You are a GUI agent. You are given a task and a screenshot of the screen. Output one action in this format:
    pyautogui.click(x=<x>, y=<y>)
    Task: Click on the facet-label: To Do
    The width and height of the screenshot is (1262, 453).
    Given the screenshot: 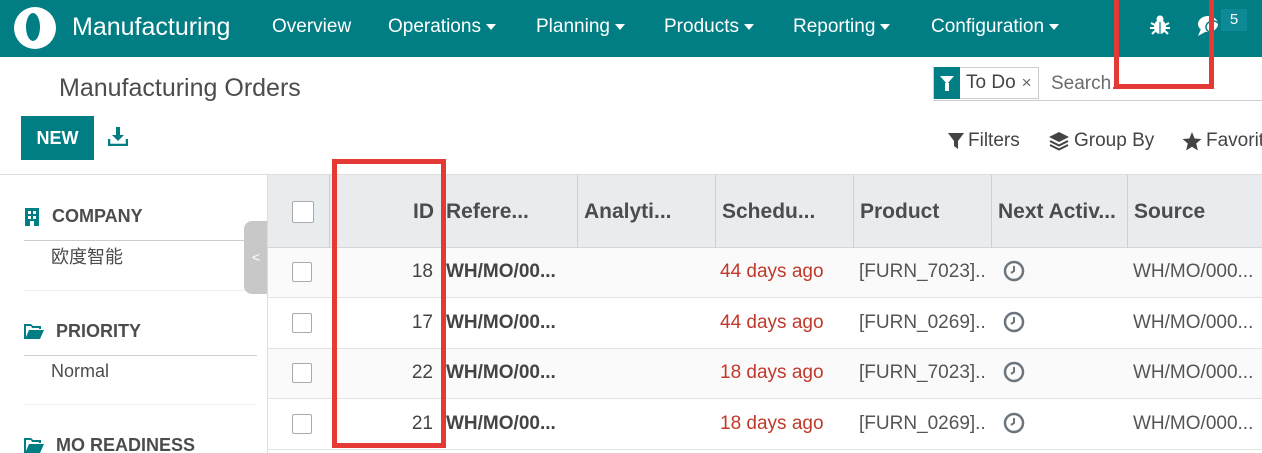 What is the action you would take?
    pyautogui.click(x=991, y=82)
    